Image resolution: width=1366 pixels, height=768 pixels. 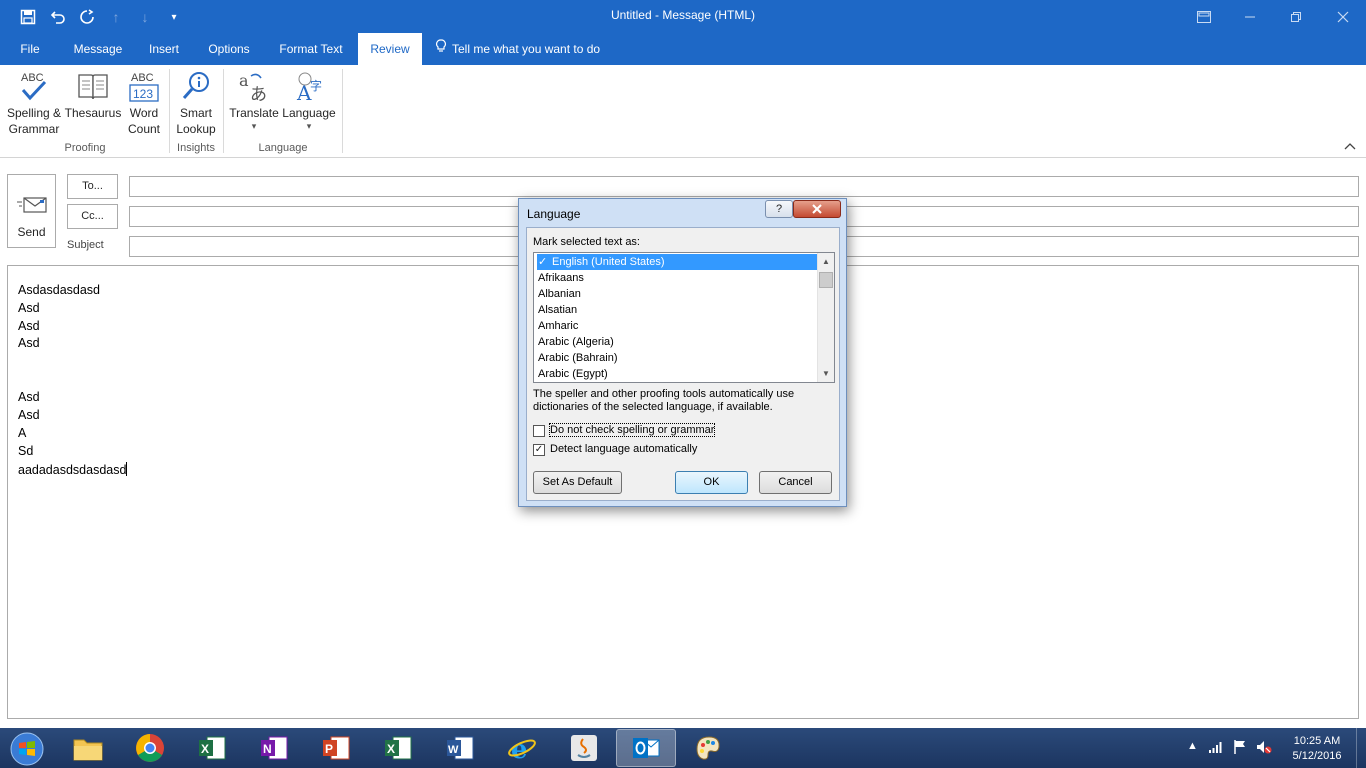 I want to click on excel-icon: X, so click(x=398, y=748).